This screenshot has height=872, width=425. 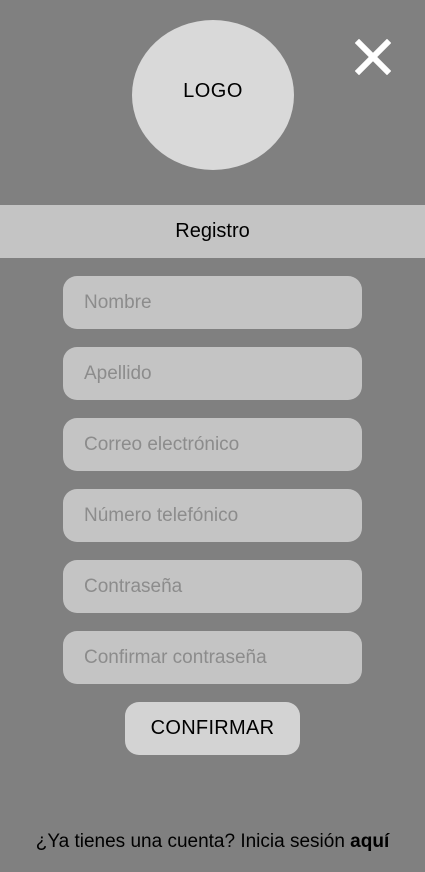 I want to click on confirm-button: CONFIRMAR, so click(x=212, y=728).